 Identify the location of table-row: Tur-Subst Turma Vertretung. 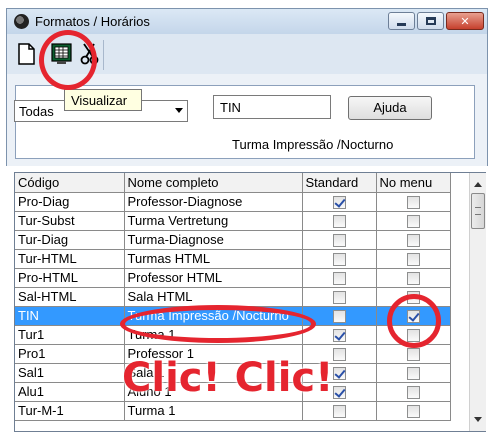
(233, 221).